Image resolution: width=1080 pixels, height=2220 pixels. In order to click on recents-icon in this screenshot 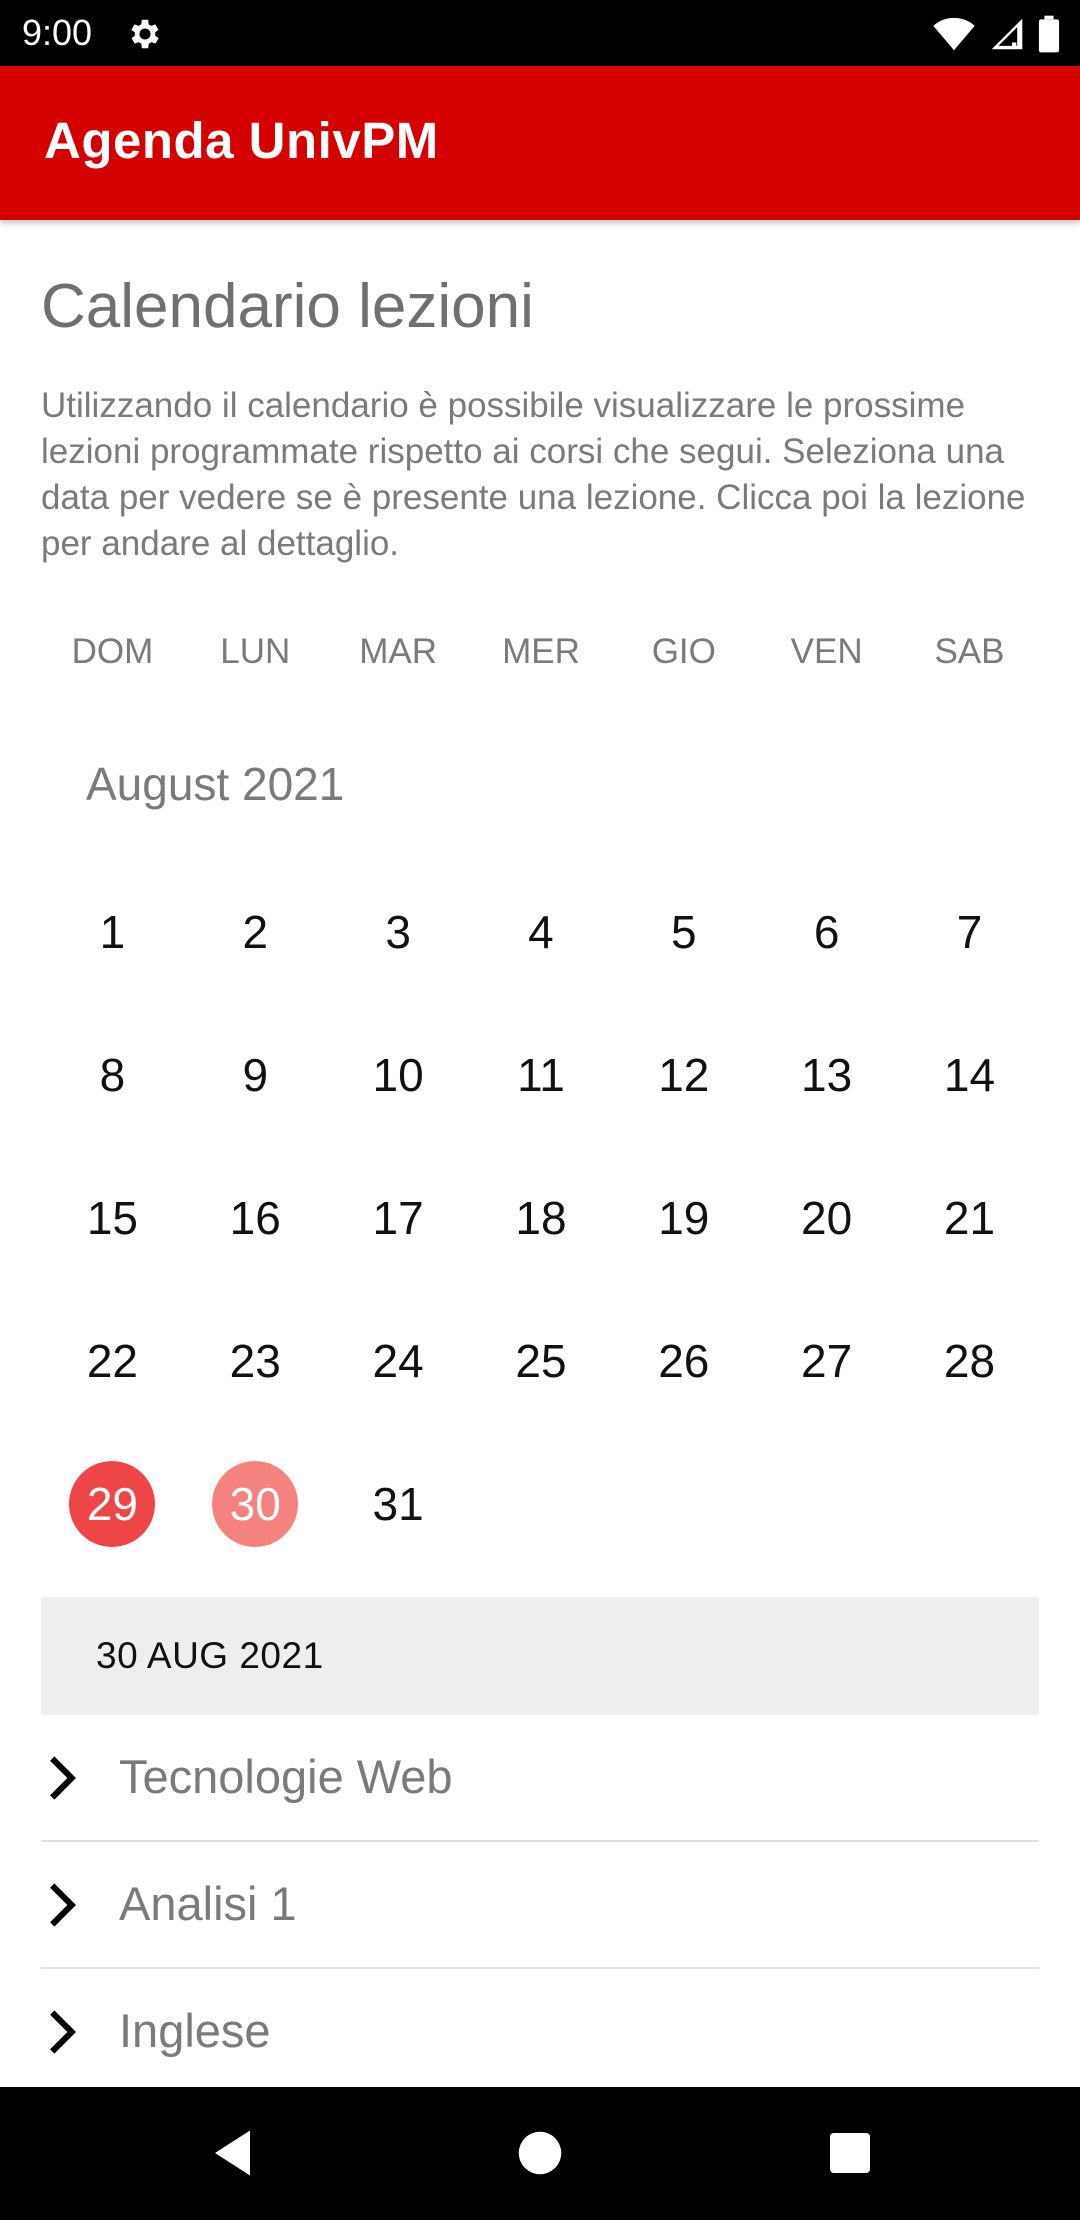, I will do `click(850, 2153)`.